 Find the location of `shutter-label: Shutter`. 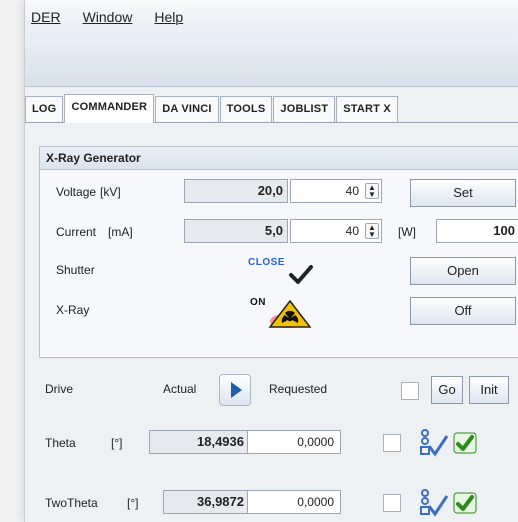

shutter-label: Shutter is located at coordinates (75, 270).